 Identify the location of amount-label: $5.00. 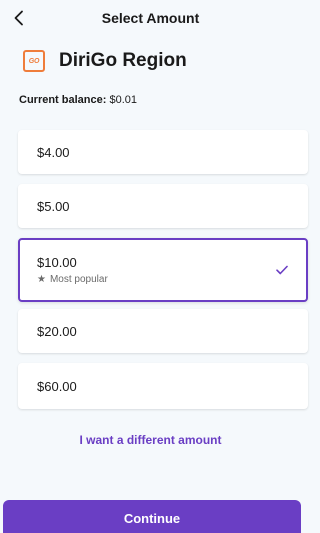
(53, 206).